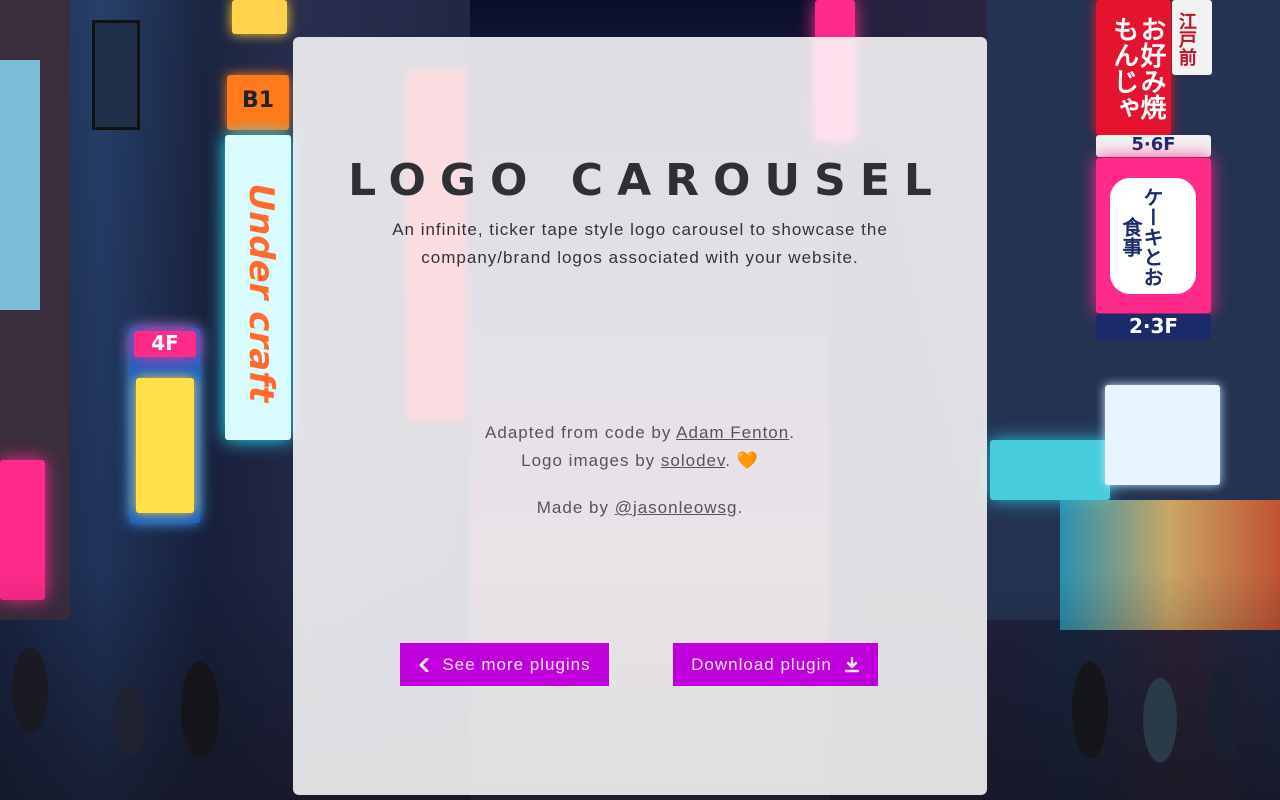 The height and width of the screenshot is (800, 1280). What do you see at coordinates (747, 460) in the screenshot?
I see `heart-icon: 🧡` at bounding box center [747, 460].